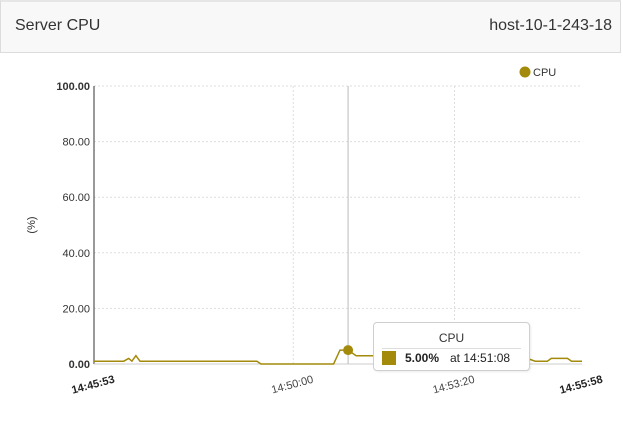 This screenshot has height=438, width=623. I want to click on tooltip-series-name: CPU, so click(451, 338).